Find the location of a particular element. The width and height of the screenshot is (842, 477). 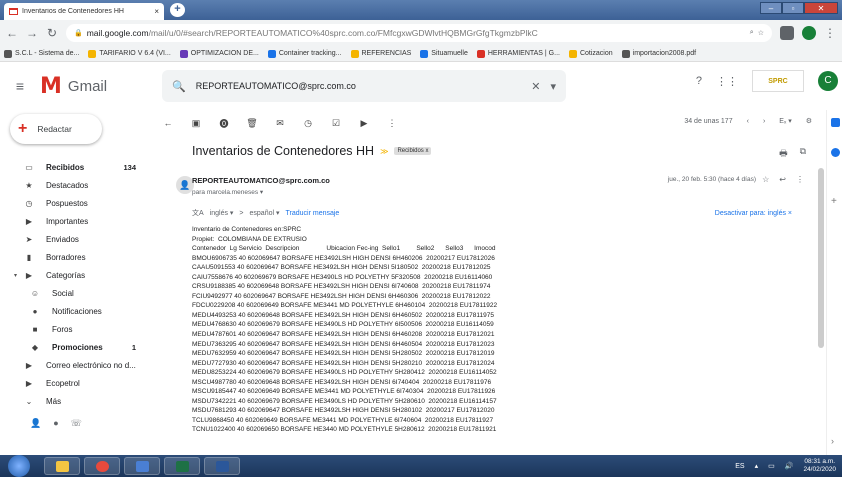

archive-icon: ▣ is located at coordinates (196, 123).